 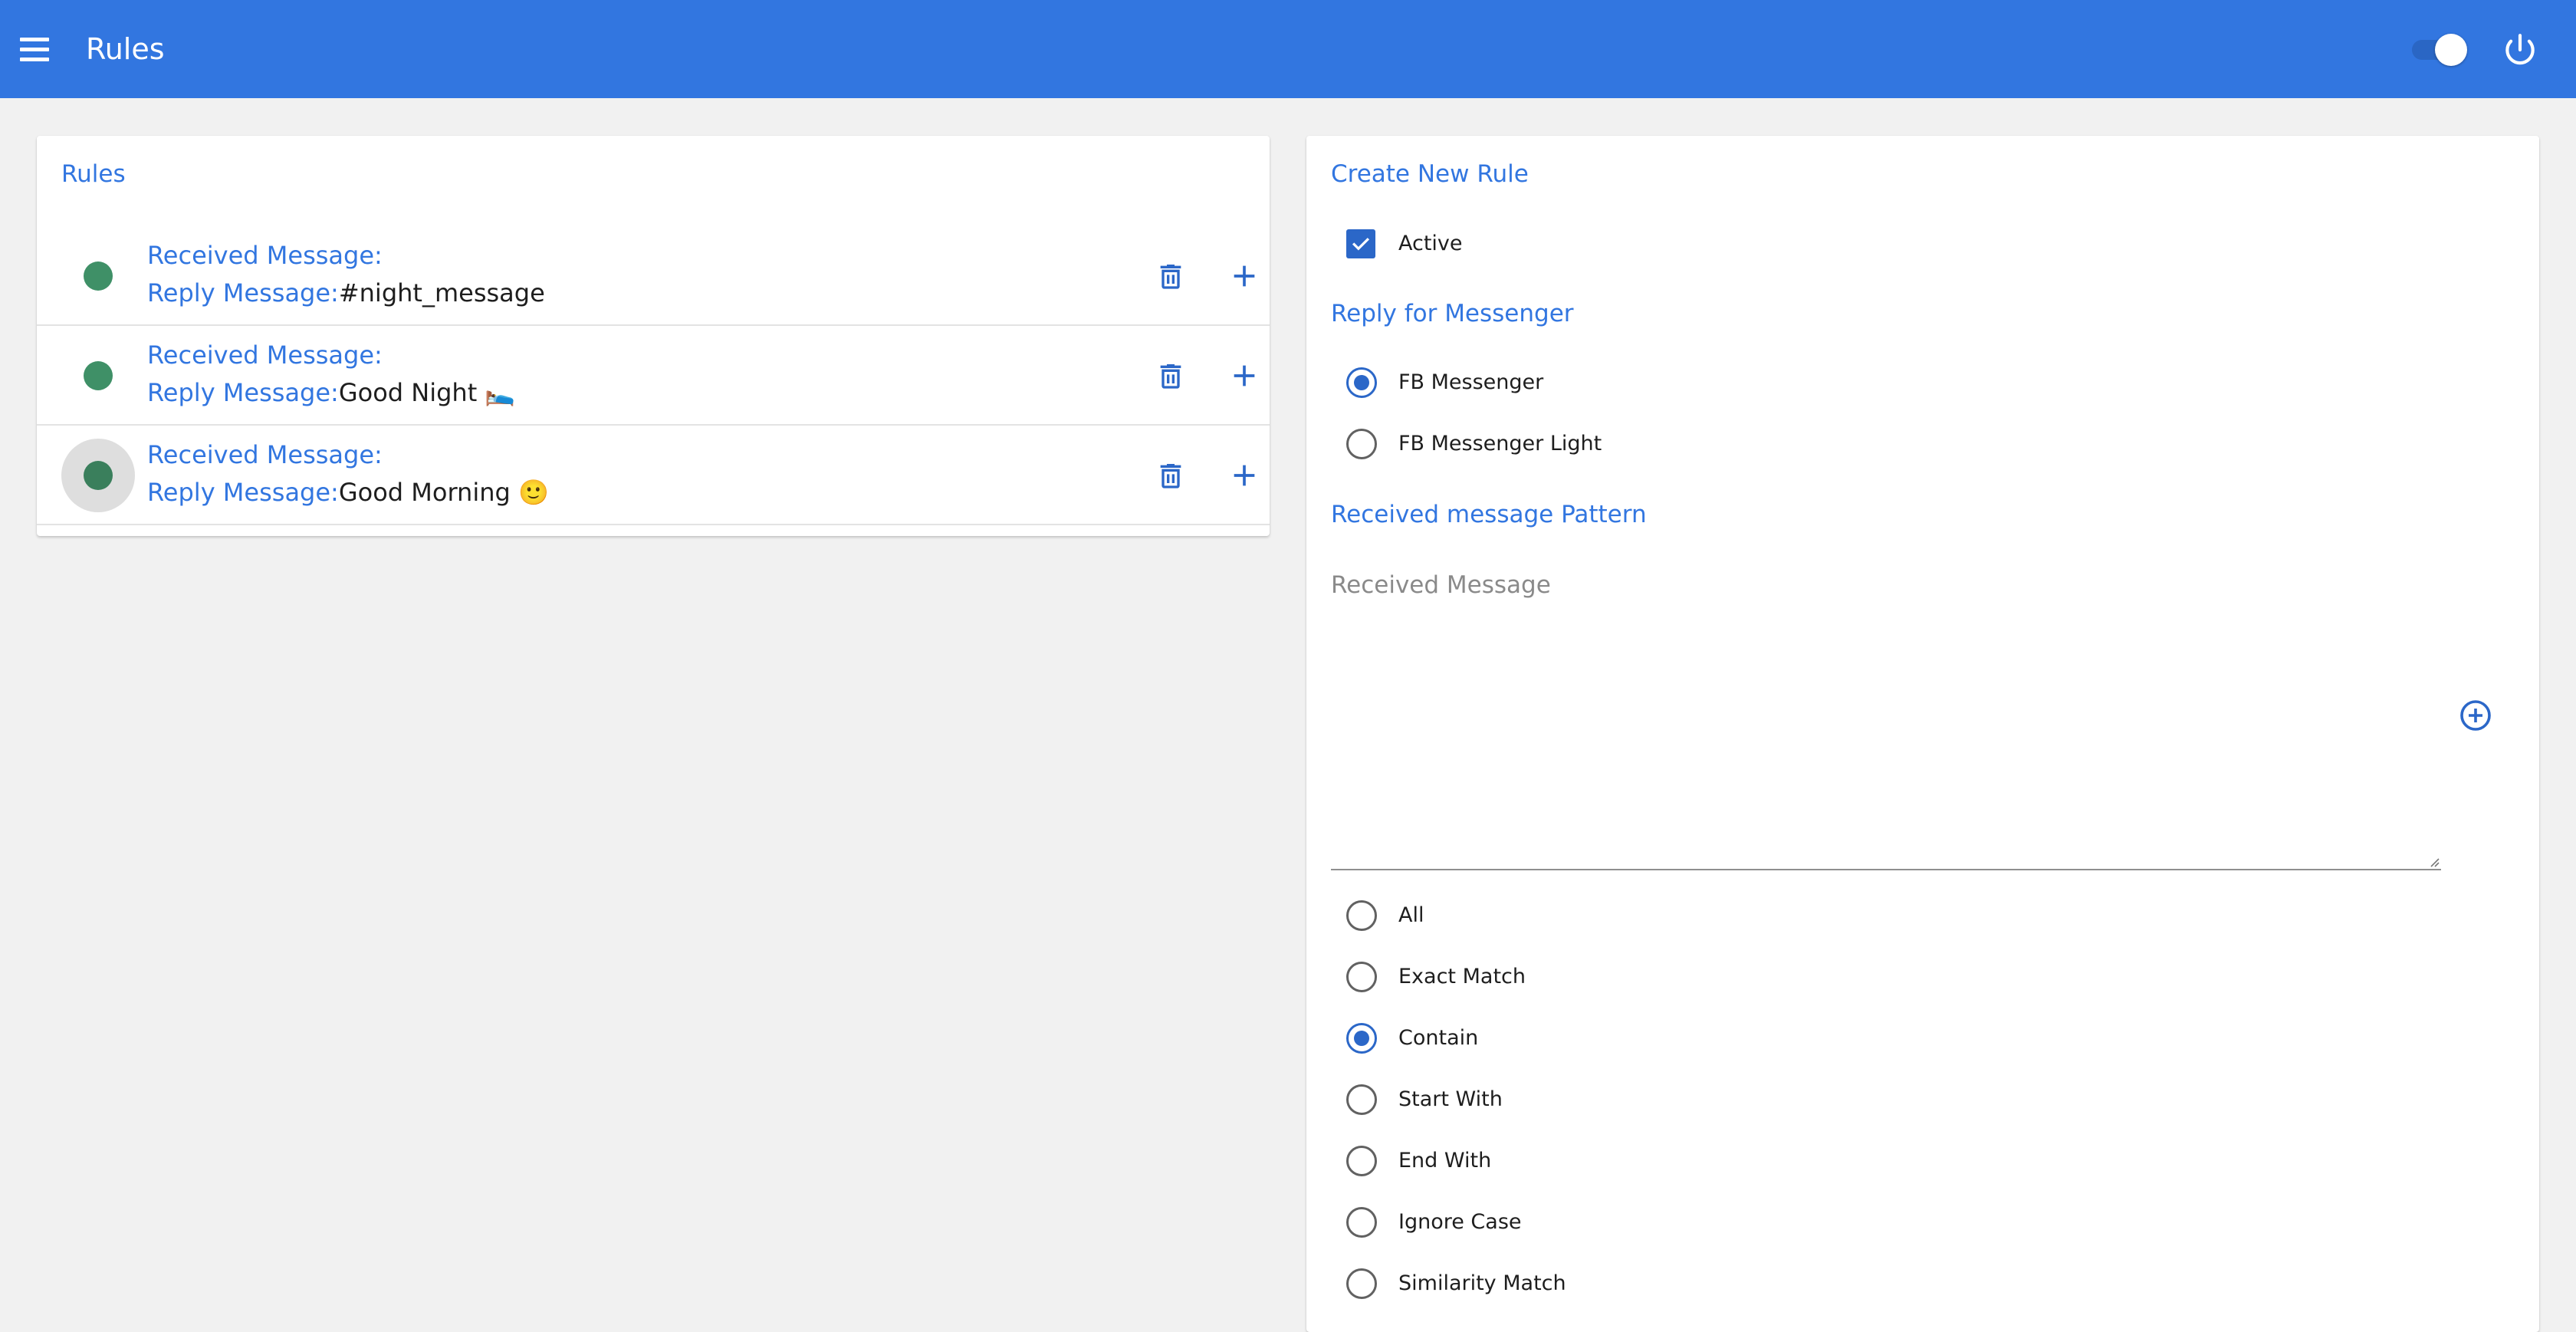 I want to click on menu-button, so click(x=37, y=49).